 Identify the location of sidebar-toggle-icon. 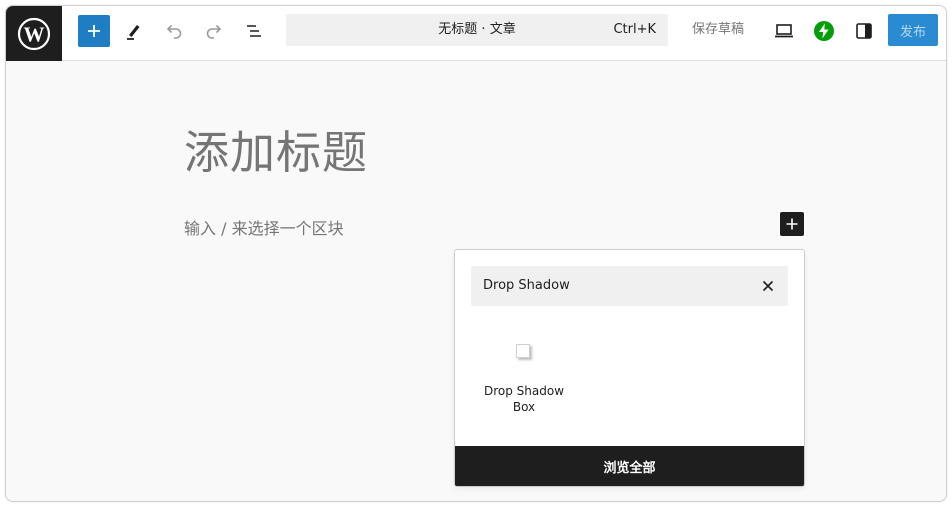
(864, 31).